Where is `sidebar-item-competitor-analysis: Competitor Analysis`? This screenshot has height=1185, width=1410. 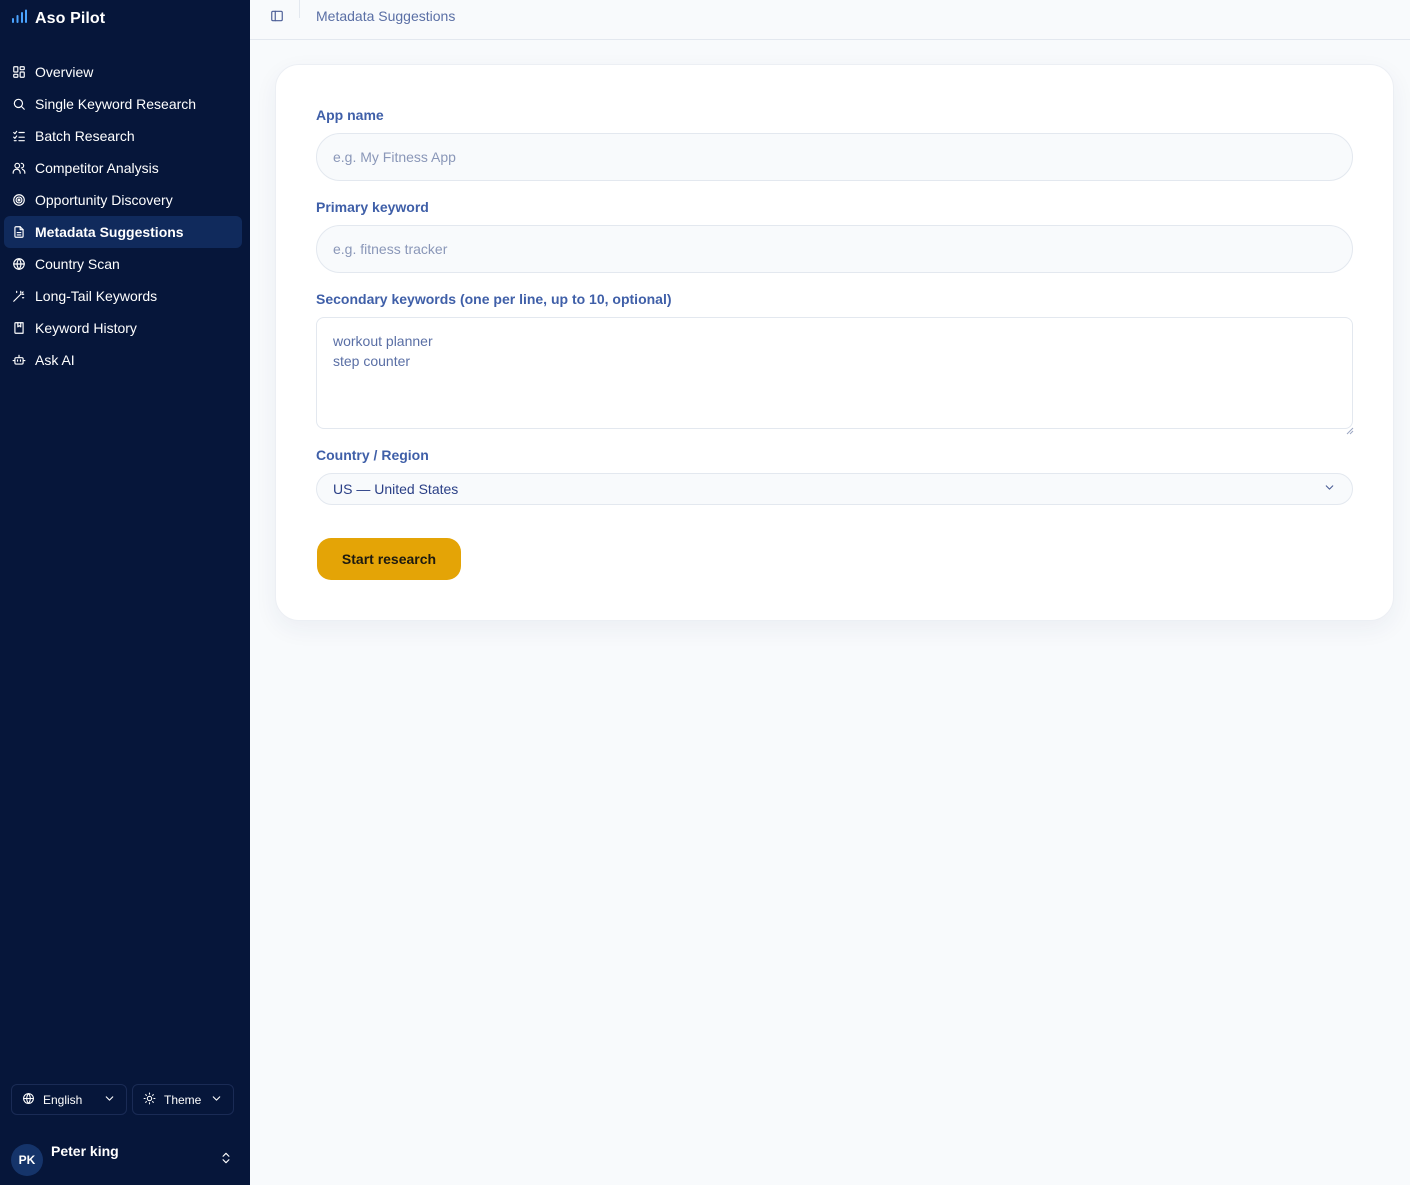
sidebar-item-competitor-analysis: Competitor Analysis is located at coordinates (123, 168).